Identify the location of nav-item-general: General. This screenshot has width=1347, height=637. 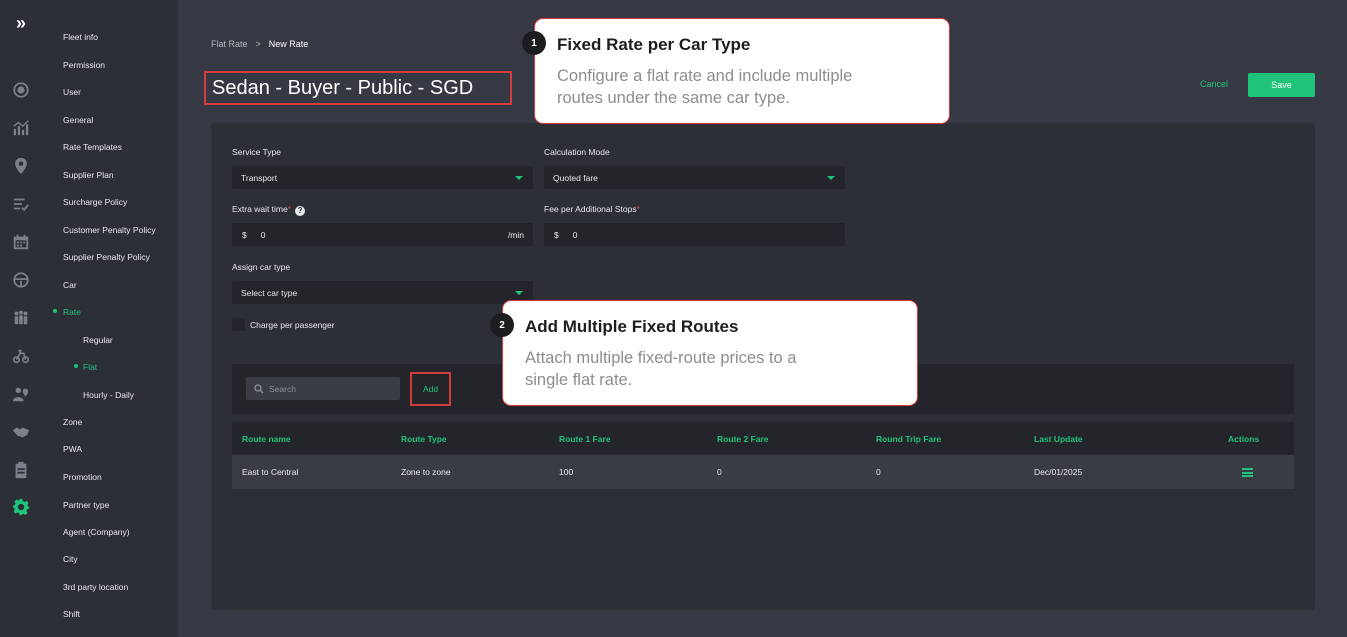
(78, 120).